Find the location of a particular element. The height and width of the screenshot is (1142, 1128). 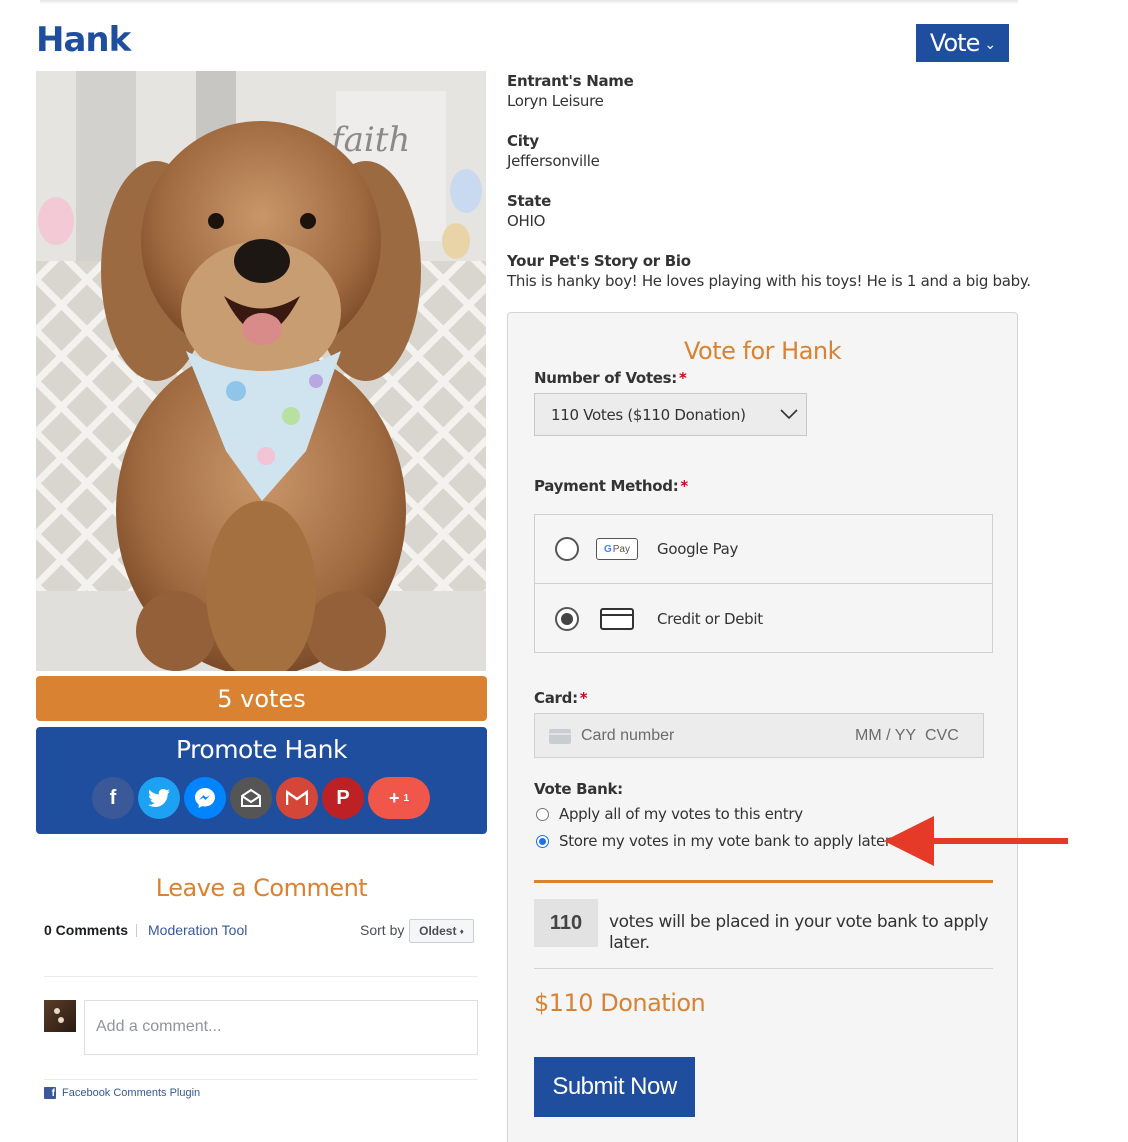

facebook-share-icon: f is located at coordinates (113, 798).